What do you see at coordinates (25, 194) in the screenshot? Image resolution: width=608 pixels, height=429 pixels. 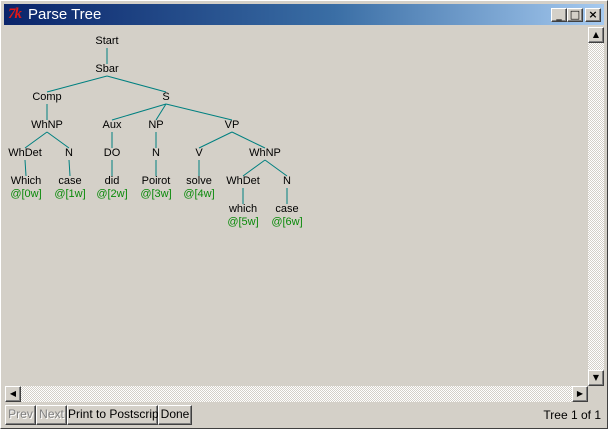 I see `tree-node-p0: @[0w]` at bounding box center [25, 194].